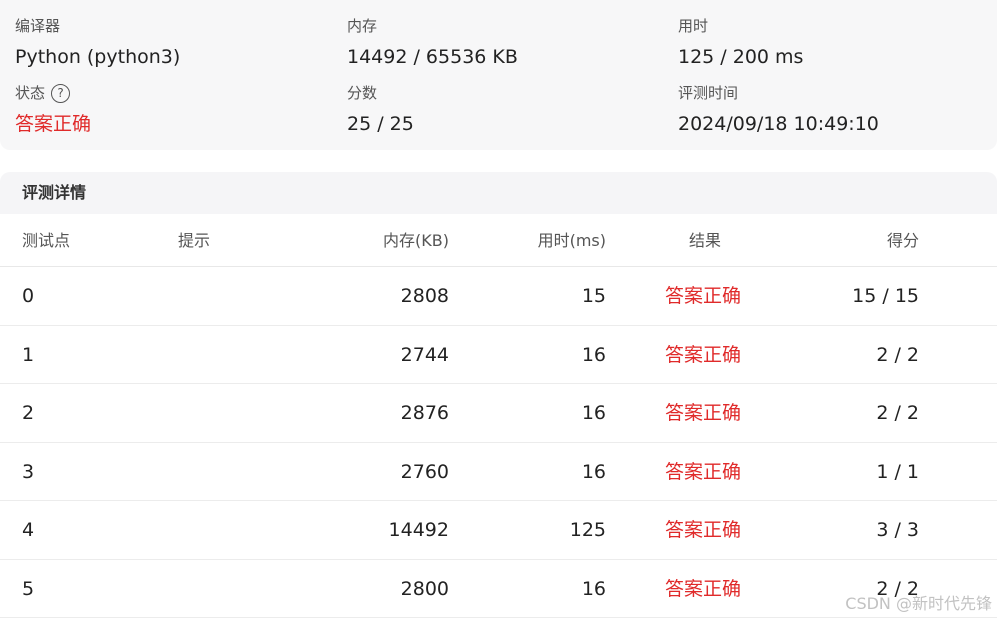 The width and height of the screenshot is (997, 619). Describe the element at coordinates (424, 354) in the screenshot. I see `cell-memory: 2744` at that location.